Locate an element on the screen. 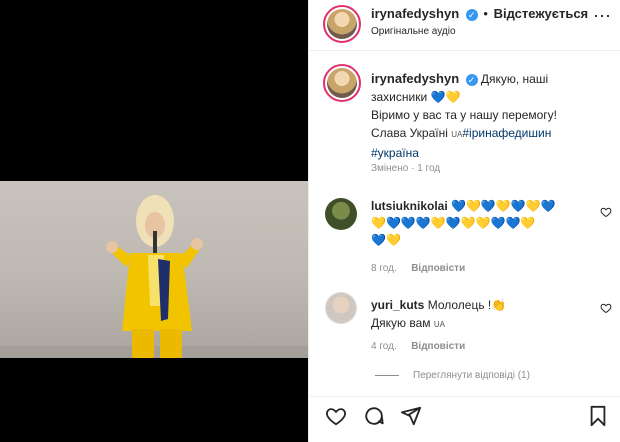 The height and width of the screenshot is (442, 620). comment: lutsiuknikolai 💙💛💙💛💙💛💙 💛💙💙💙💛💙💛💛💙💙💛 💙💛 is located at coordinates (481, 223).